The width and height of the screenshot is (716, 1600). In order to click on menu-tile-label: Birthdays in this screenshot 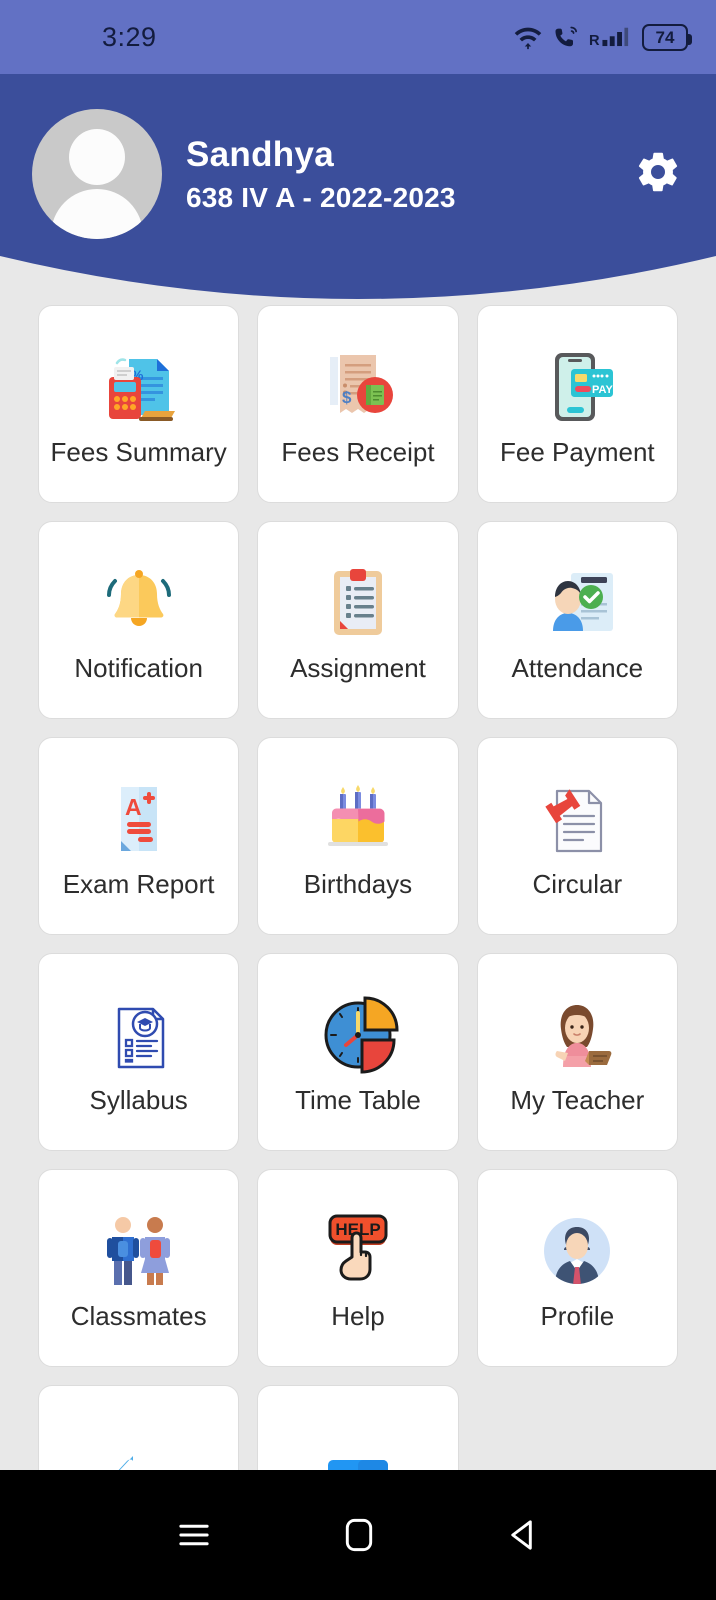, I will do `click(358, 883)`.